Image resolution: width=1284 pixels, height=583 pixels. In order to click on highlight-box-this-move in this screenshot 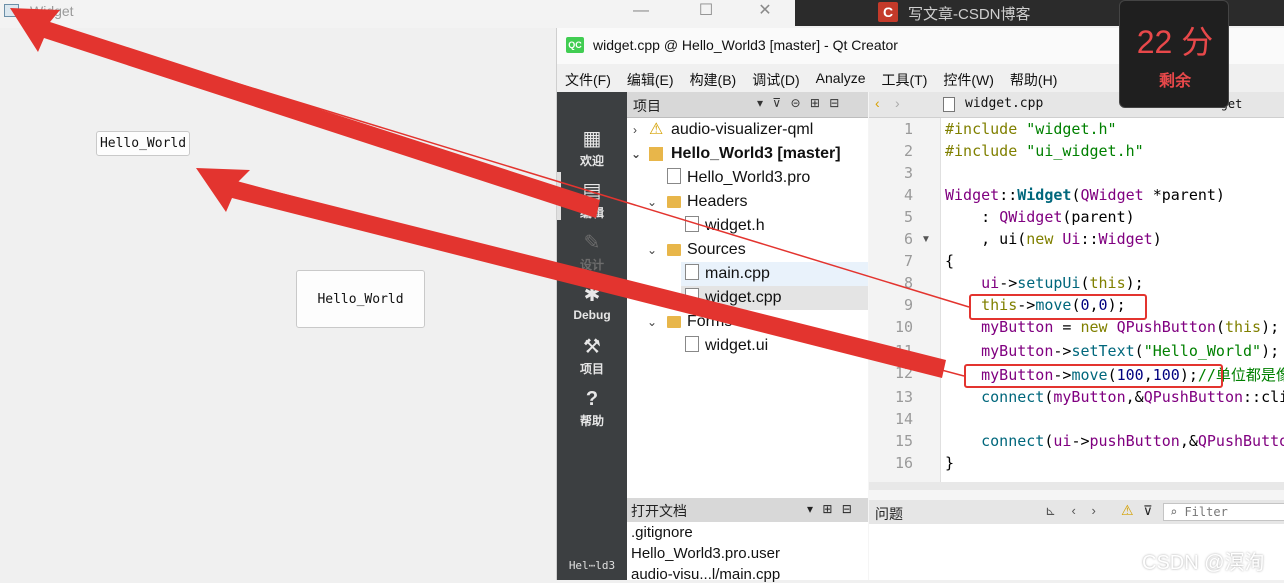, I will do `click(1058, 307)`.